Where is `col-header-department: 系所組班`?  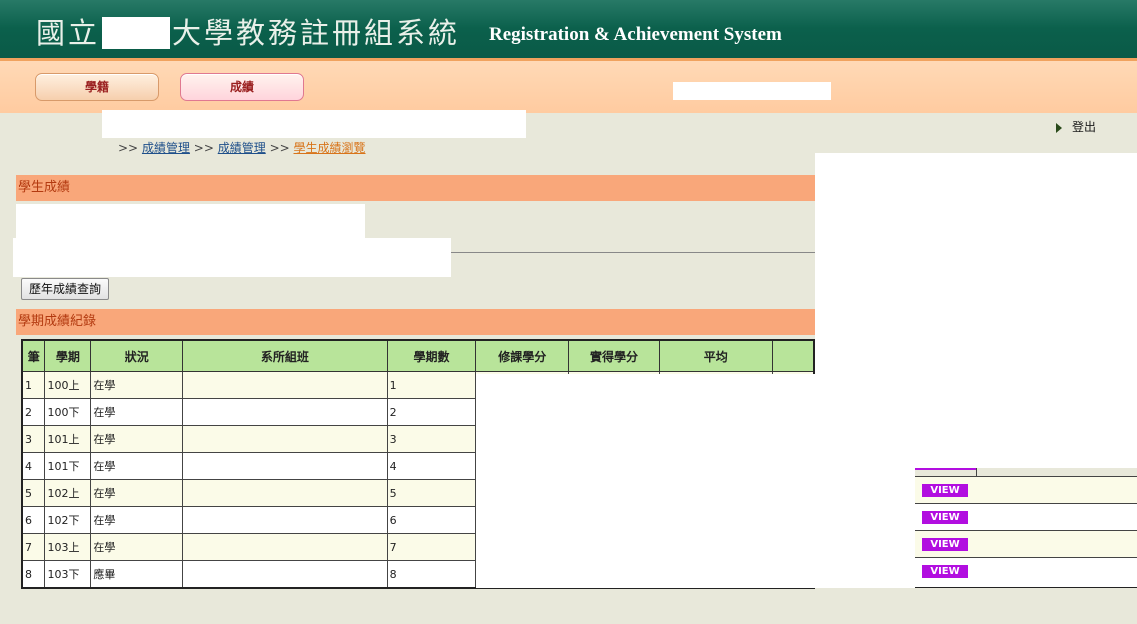
col-header-department: 系所組班 is located at coordinates (285, 355).